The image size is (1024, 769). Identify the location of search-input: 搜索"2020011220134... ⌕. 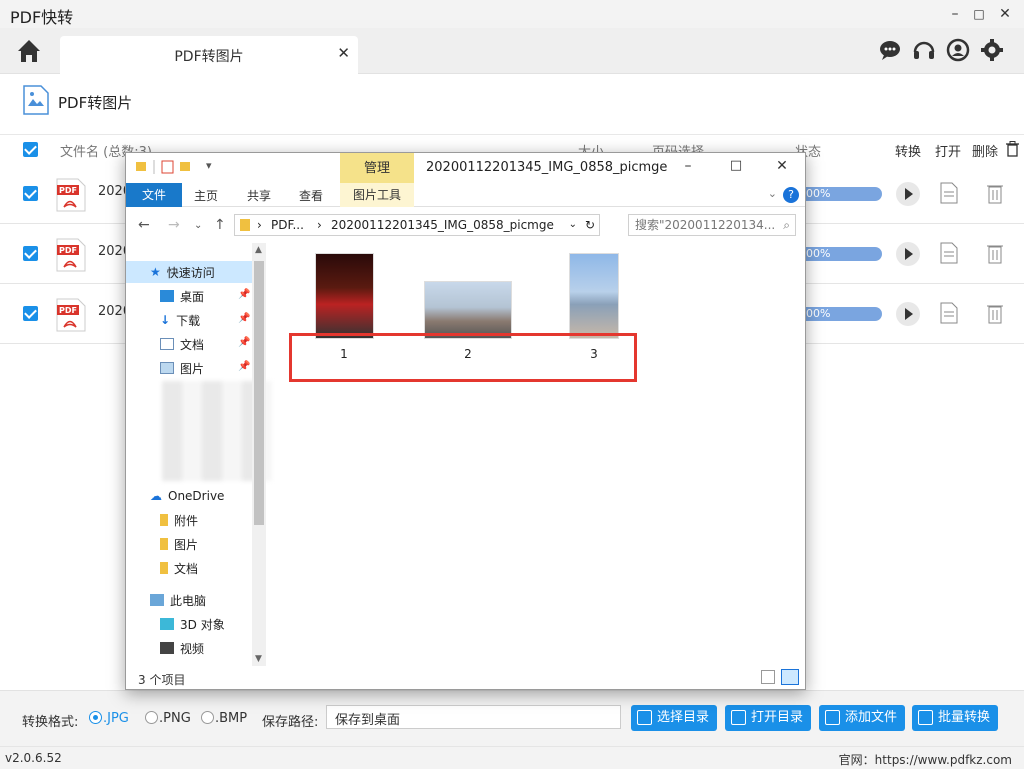
(712, 225).